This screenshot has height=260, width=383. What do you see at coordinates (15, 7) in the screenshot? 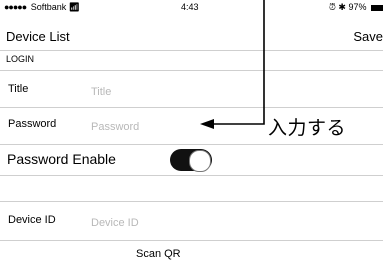
I see `signal-strength-icon: ●●●●●` at bounding box center [15, 7].